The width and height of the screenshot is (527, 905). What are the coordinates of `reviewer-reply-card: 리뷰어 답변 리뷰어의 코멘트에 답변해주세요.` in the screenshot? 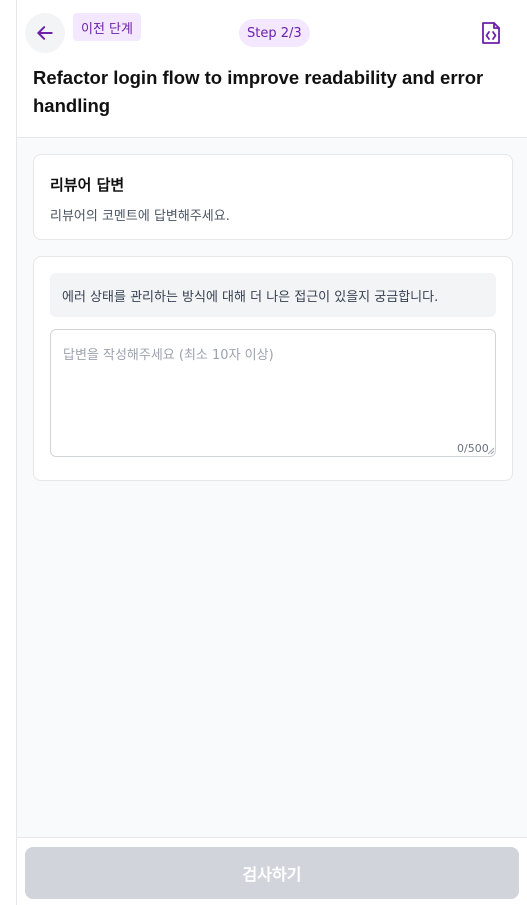 It's located at (273, 197).